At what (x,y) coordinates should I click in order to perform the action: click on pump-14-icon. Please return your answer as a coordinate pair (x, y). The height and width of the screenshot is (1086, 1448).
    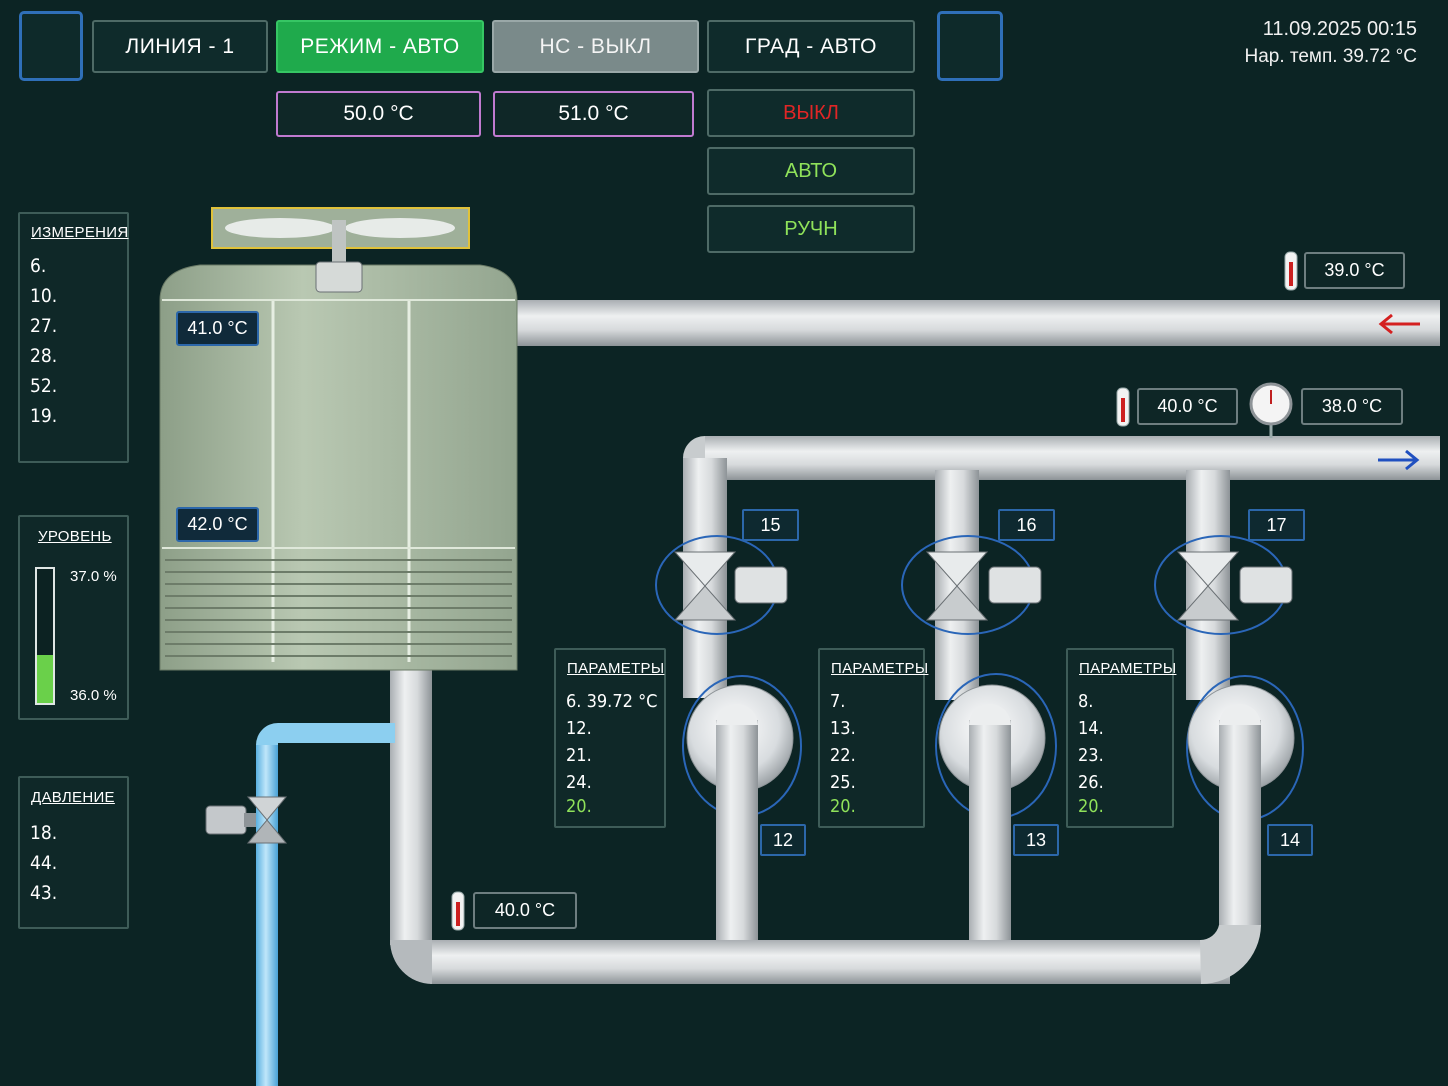
    Looking at the image, I should click on (1245, 757).